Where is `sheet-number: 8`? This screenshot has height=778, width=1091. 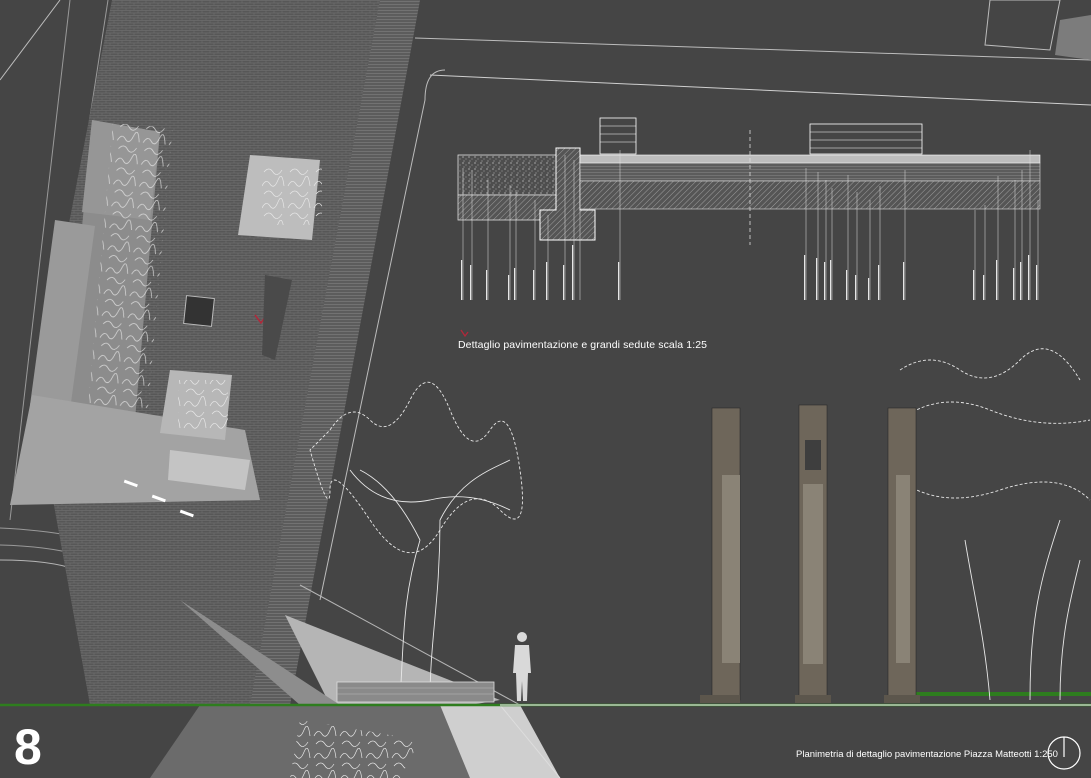
sheet-number: 8 is located at coordinates (28, 747).